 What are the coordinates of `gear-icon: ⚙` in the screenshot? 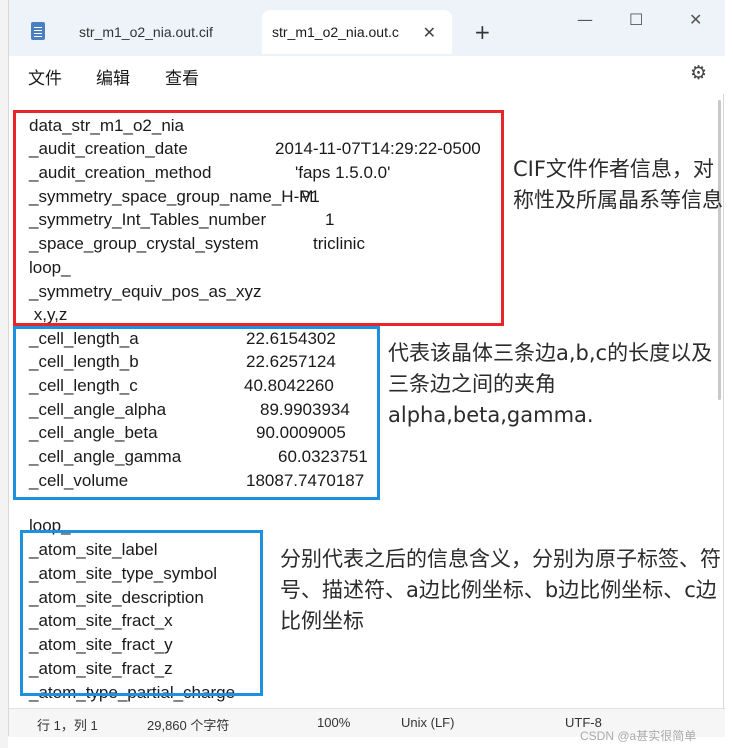 It's located at (698, 73).